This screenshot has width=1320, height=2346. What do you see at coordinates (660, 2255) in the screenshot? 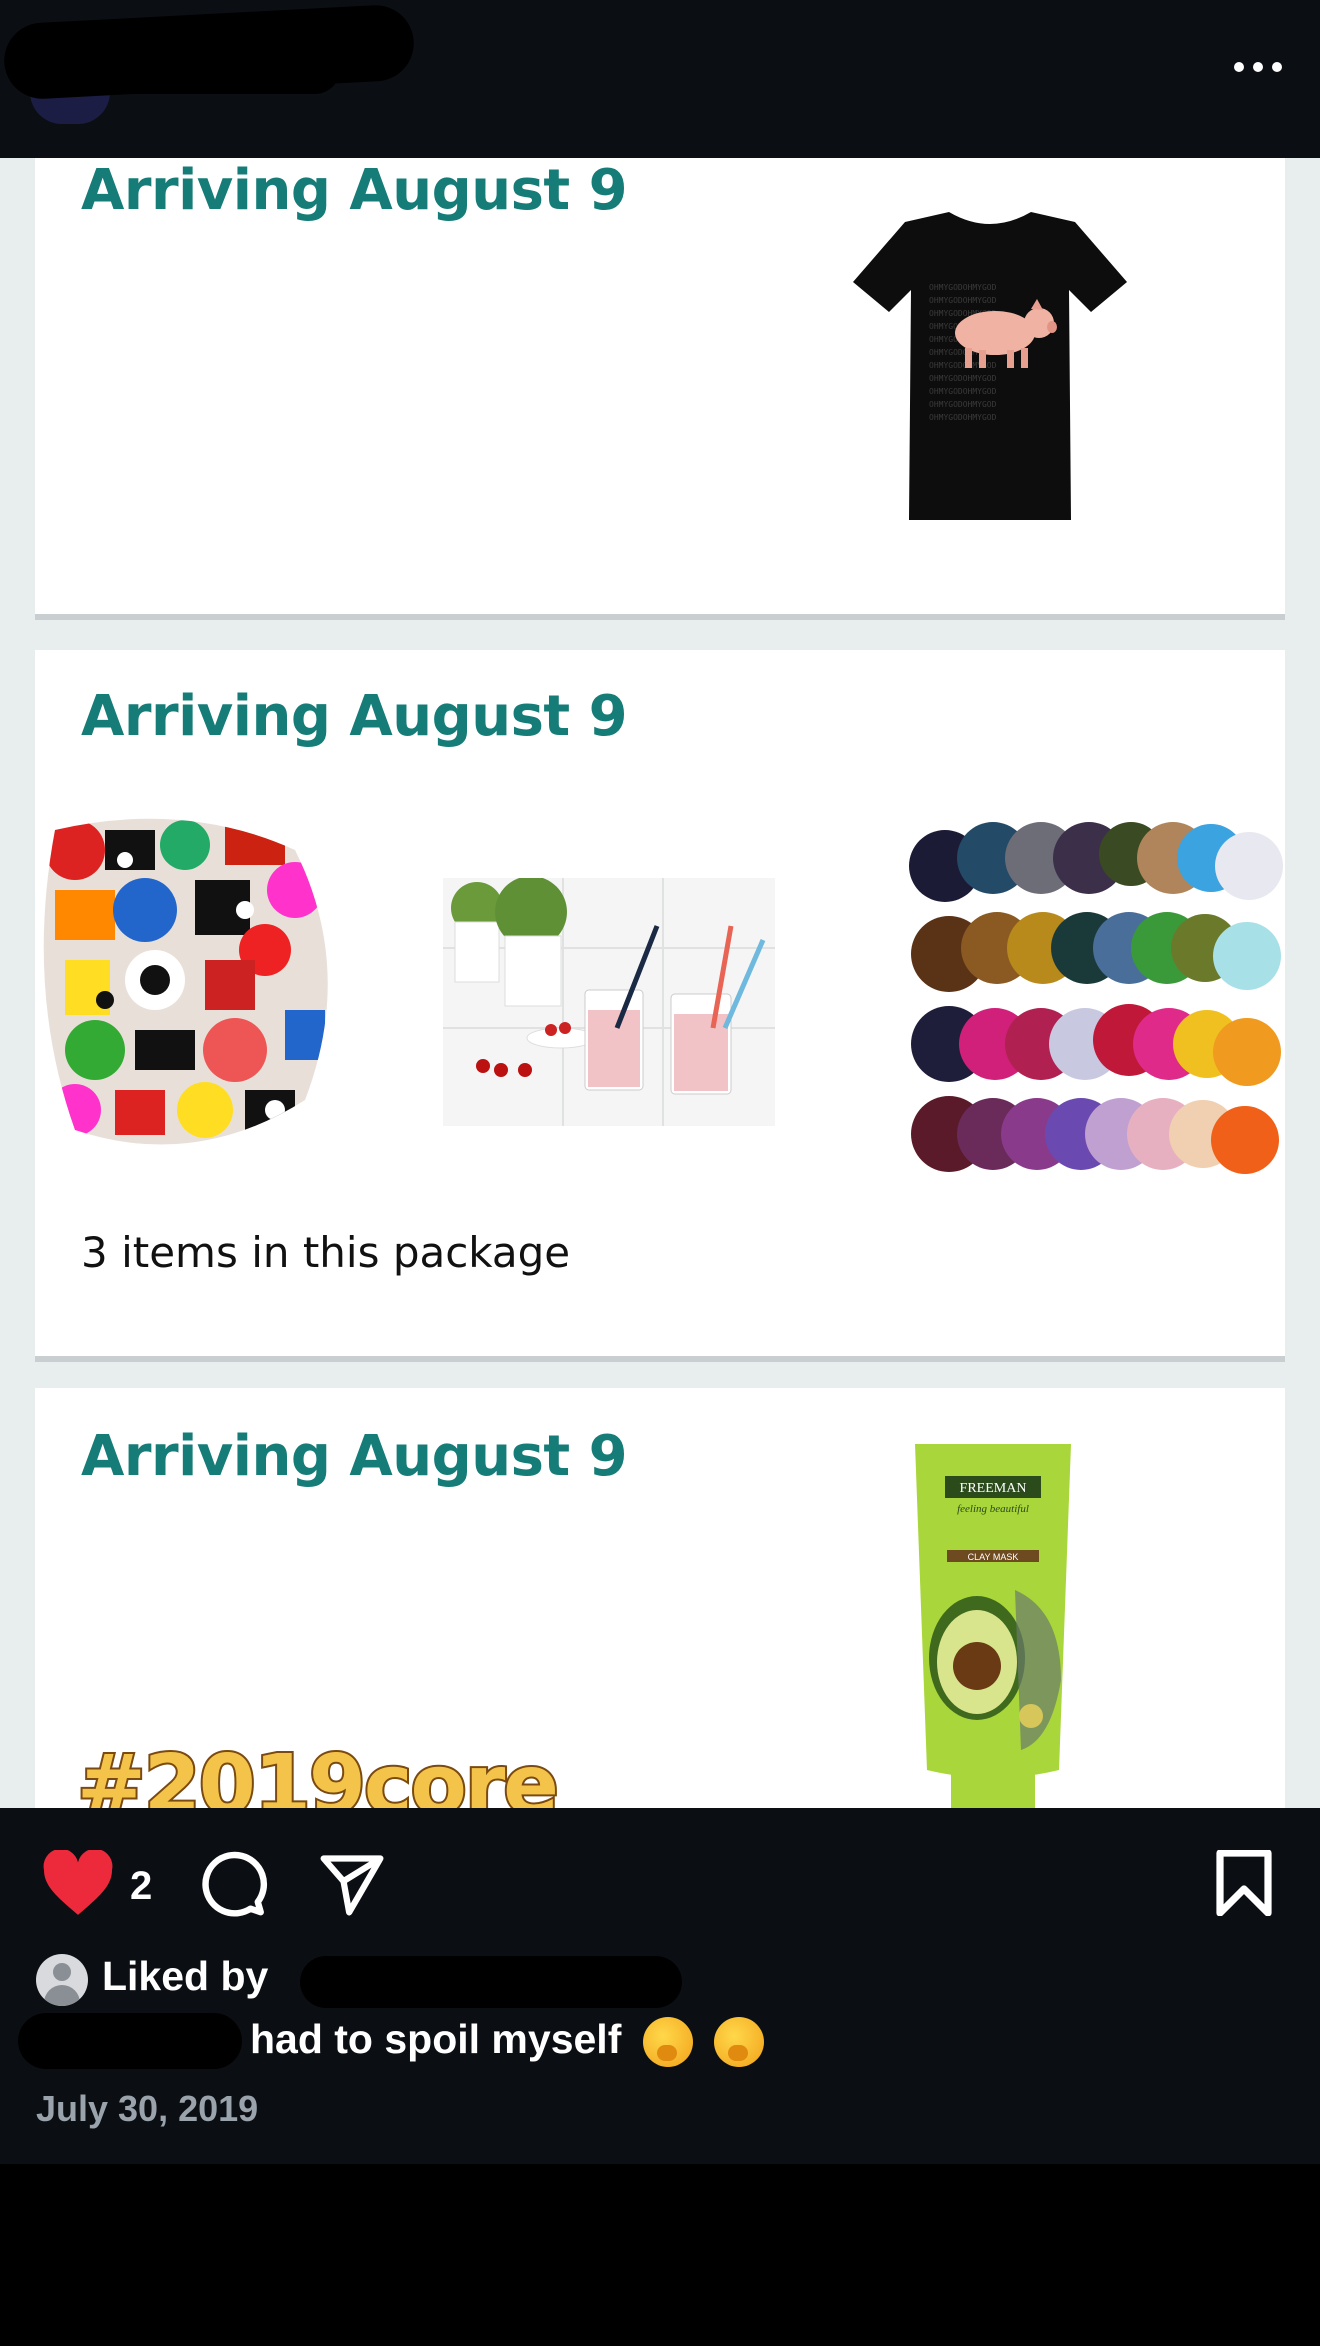
I see `screen-bottom` at bounding box center [660, 2255].